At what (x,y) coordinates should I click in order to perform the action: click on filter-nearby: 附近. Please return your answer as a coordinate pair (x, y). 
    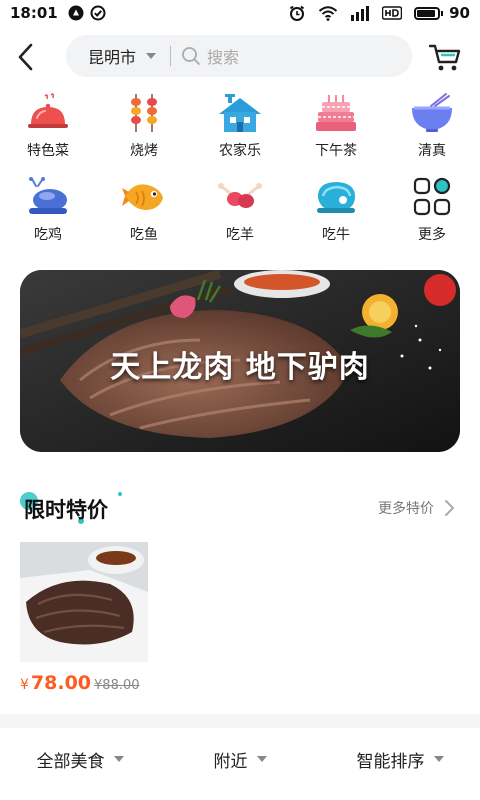
    Looking at the image, I should click on (240, 759).